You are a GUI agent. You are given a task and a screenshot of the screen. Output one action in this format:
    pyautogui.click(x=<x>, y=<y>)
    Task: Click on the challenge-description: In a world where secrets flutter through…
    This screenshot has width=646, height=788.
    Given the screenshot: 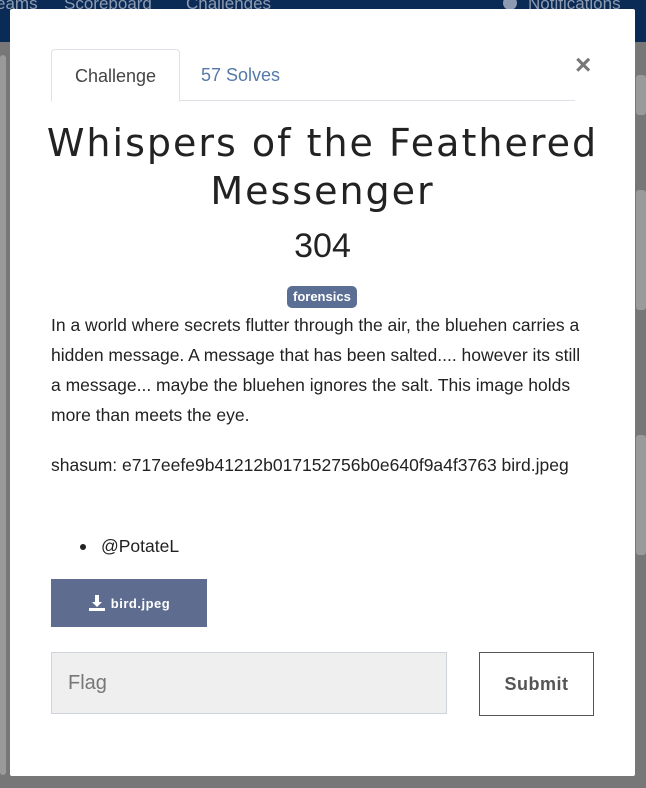 What is the action you would take?
    pyautogui.click(x=316, y=370)
    